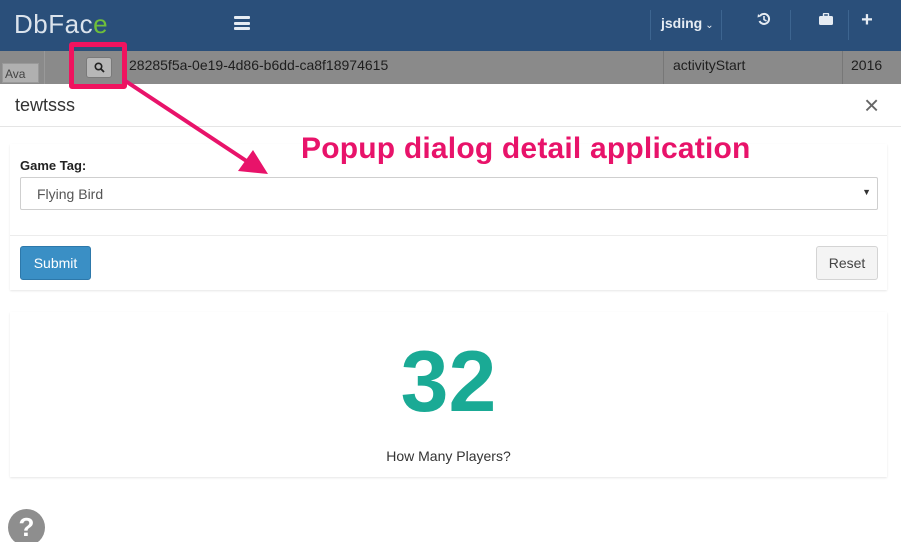 This screenshot has height=542, width=901. Describe the element at coordinates (448, 382) in the screenshot. I see `stat-value: 32` at that location.